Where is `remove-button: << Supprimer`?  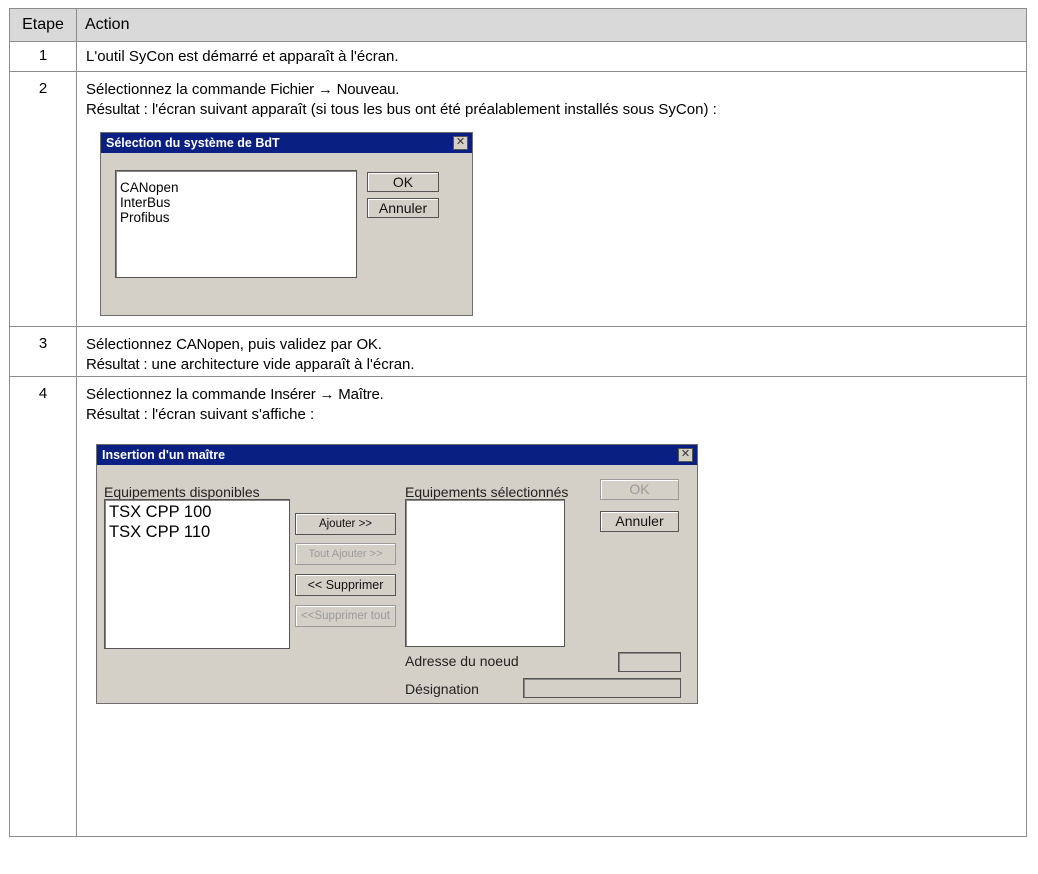
remove-button: << Supprimer is located at coordinates (345, 585).